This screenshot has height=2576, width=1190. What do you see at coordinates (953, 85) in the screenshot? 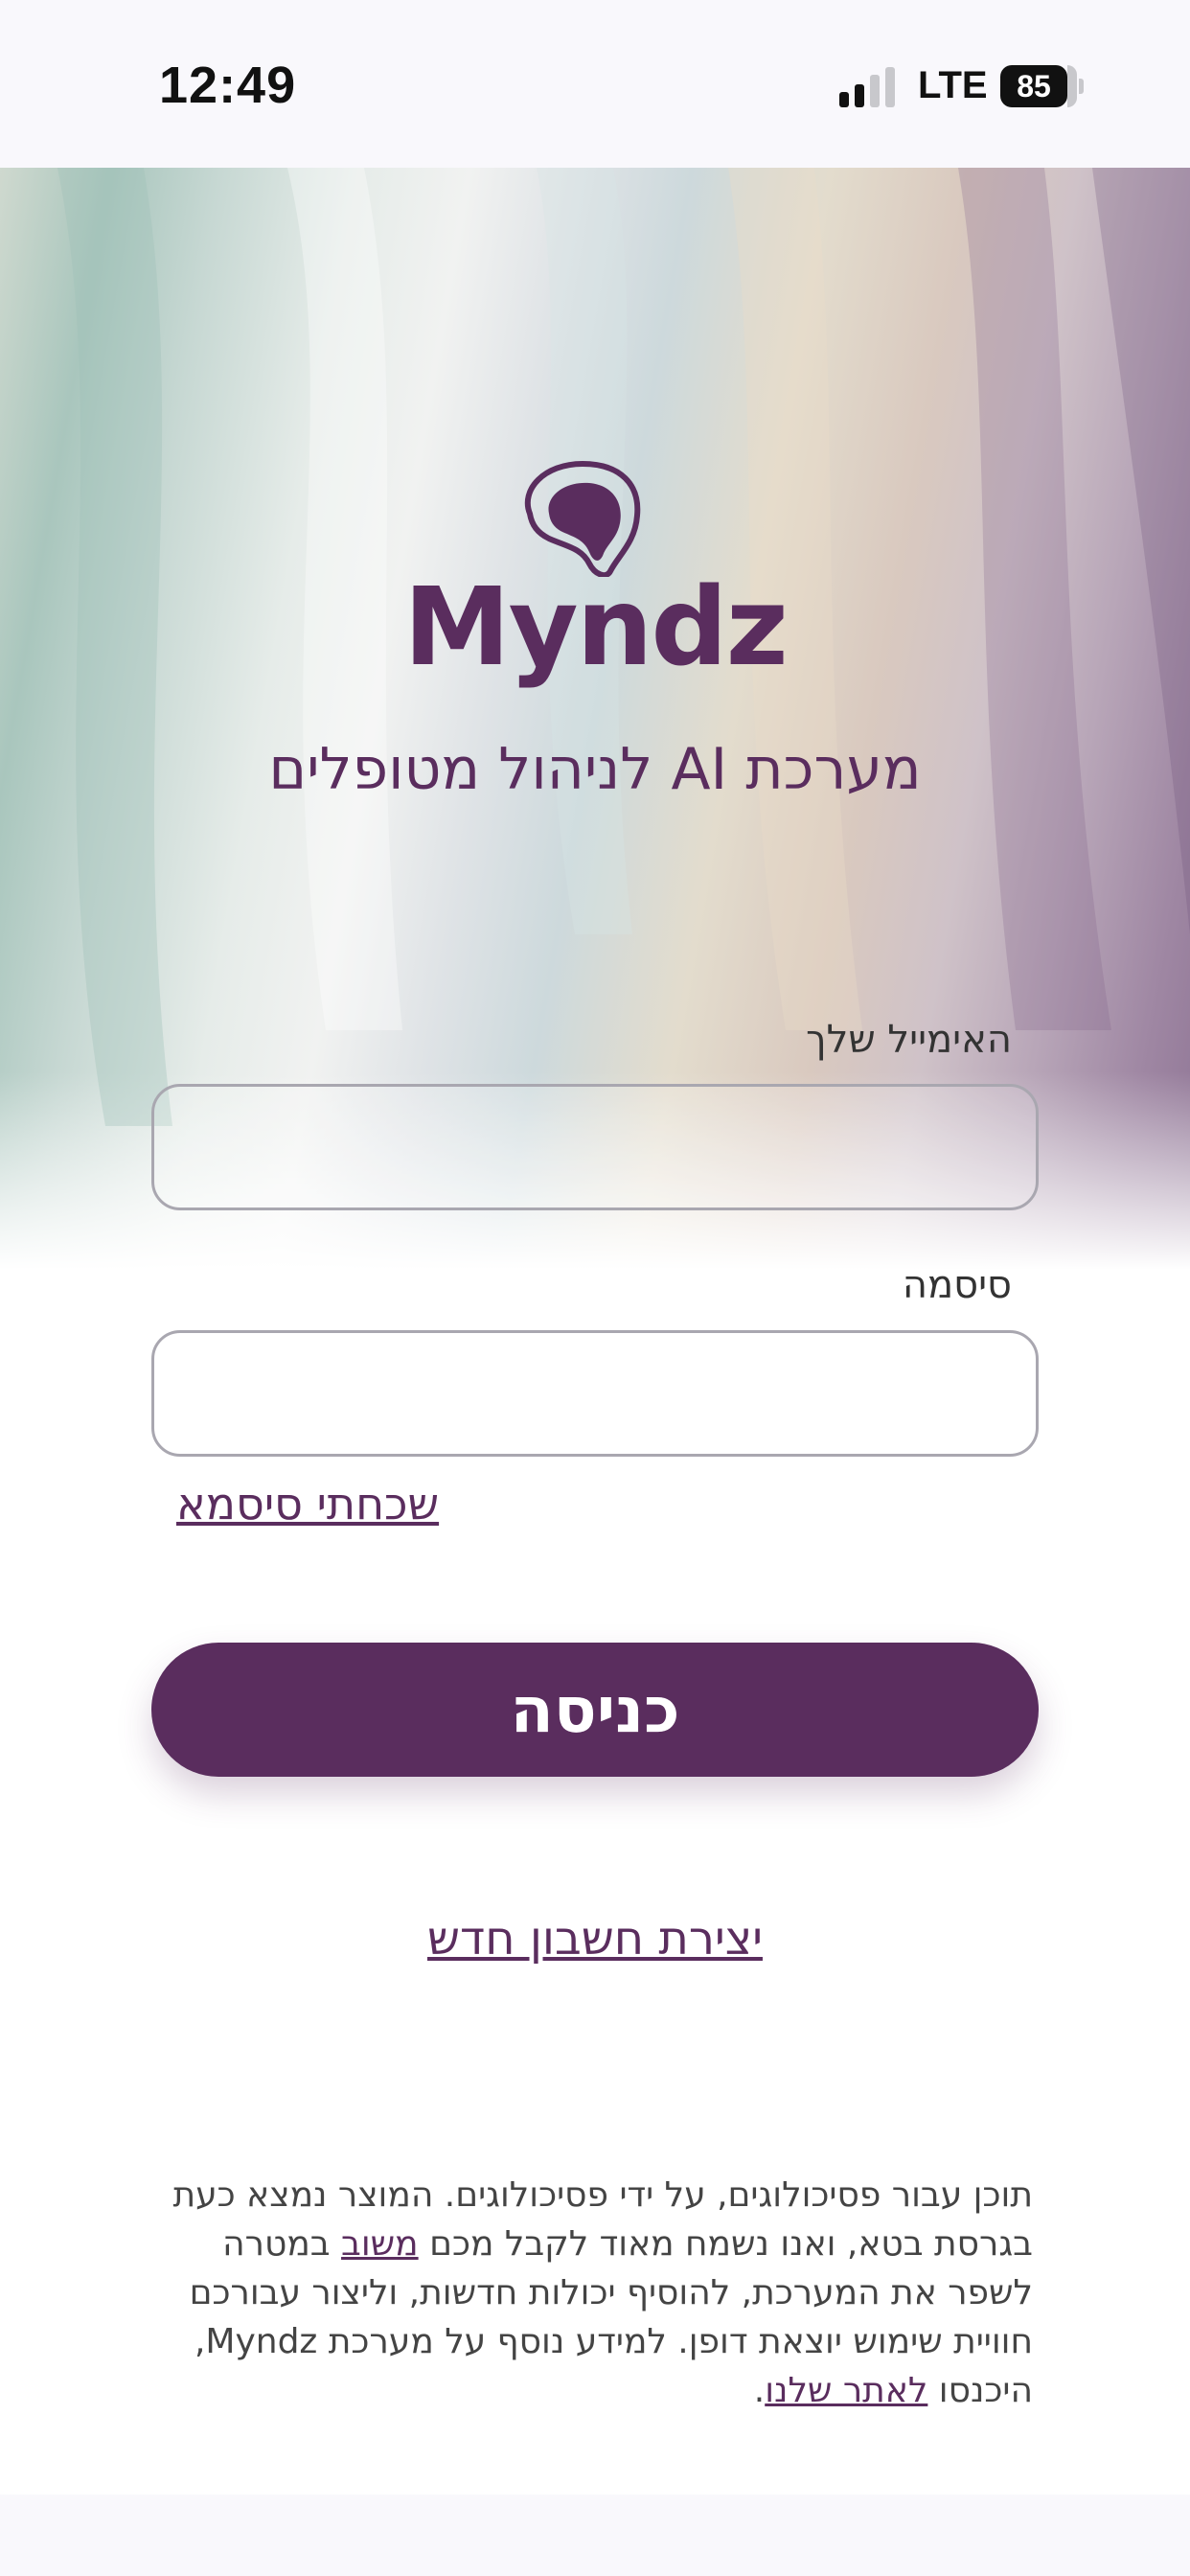
I see `network-type: LTE` at bounding box center [953, 85].